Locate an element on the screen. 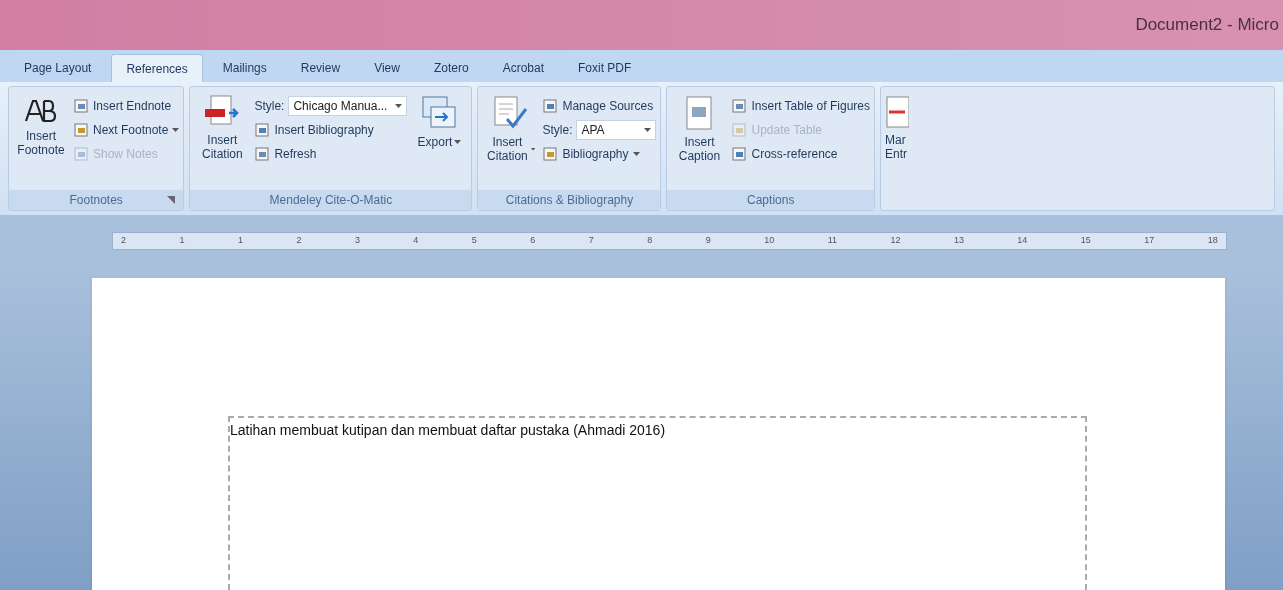 The height and width of the screenshot is (590, 1283). ribbon-tab: Zotero is located at coordinates (451, 68).